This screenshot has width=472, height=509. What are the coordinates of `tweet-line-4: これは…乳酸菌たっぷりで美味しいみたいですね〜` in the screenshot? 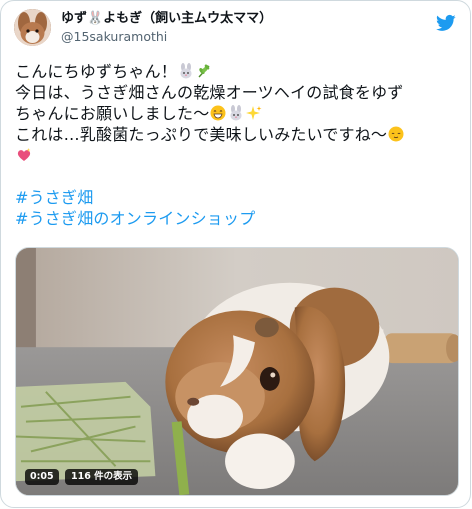 It's located at (237, 134).